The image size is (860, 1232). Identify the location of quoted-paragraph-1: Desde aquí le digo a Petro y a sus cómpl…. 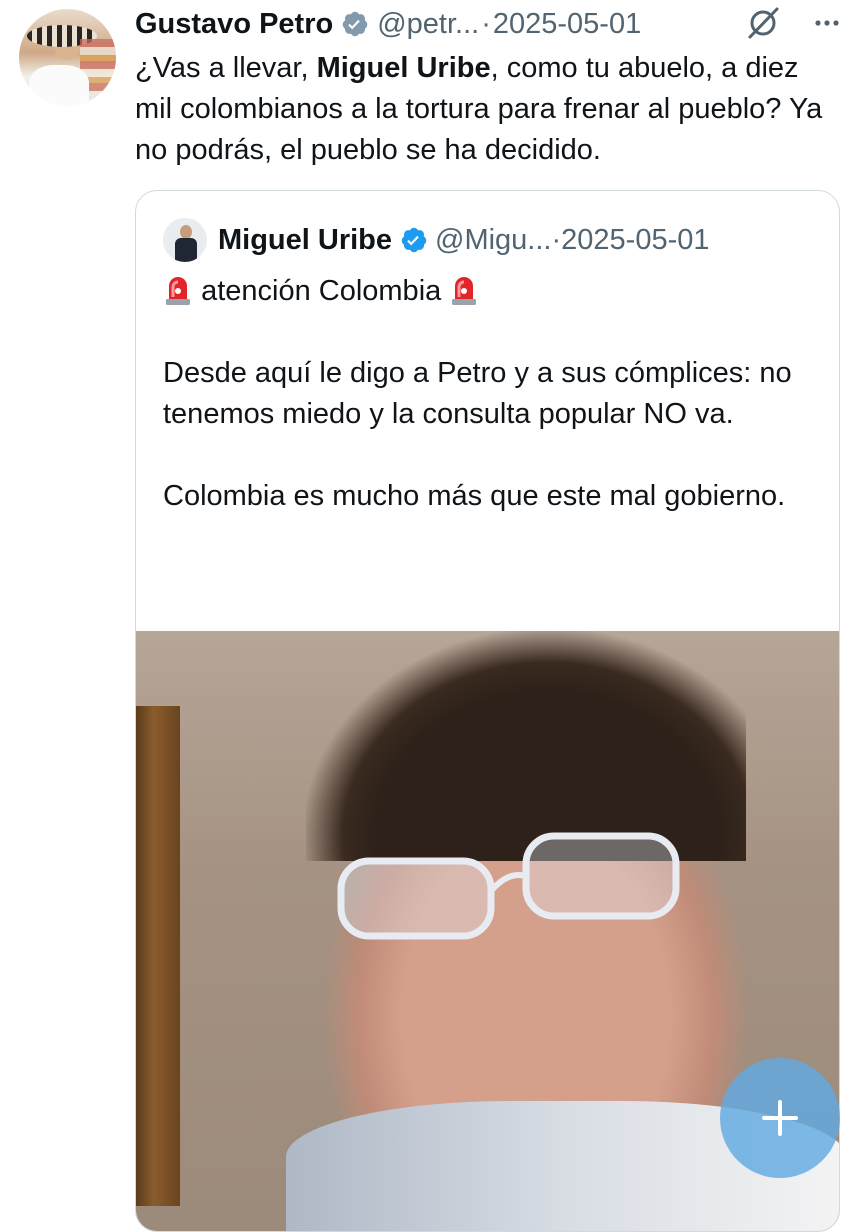
(477, 393).